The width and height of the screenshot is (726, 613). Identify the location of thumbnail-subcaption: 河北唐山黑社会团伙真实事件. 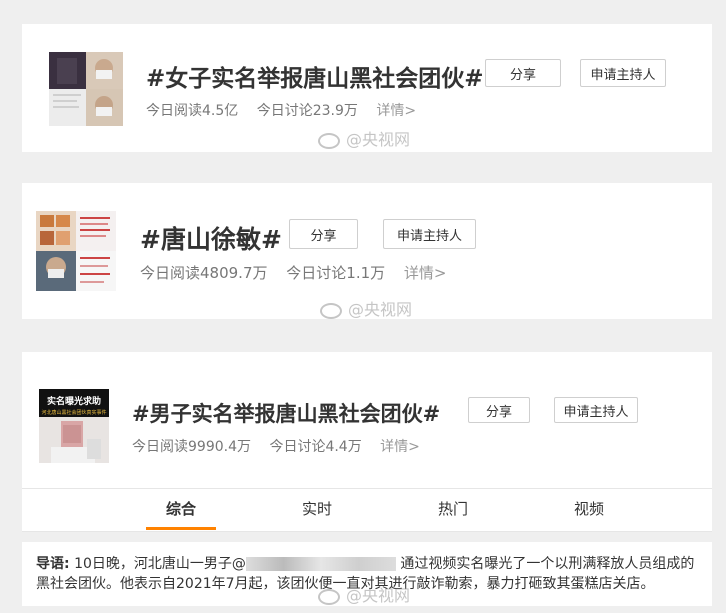
(74, 413).